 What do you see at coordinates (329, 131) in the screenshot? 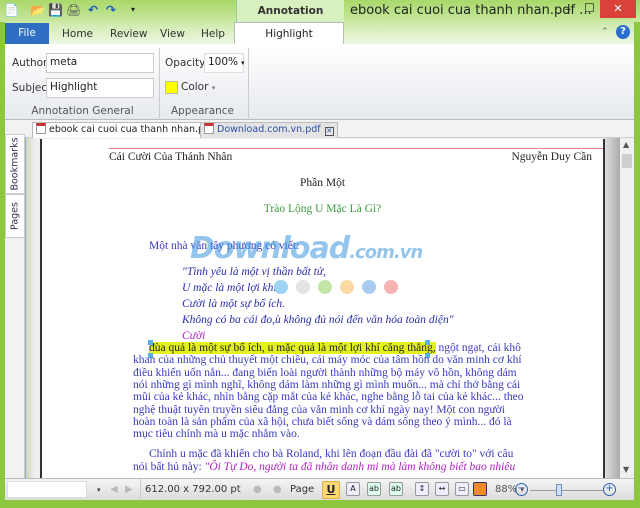
I see `close-tab-icon: ✕` at bounding box center [329, 131].